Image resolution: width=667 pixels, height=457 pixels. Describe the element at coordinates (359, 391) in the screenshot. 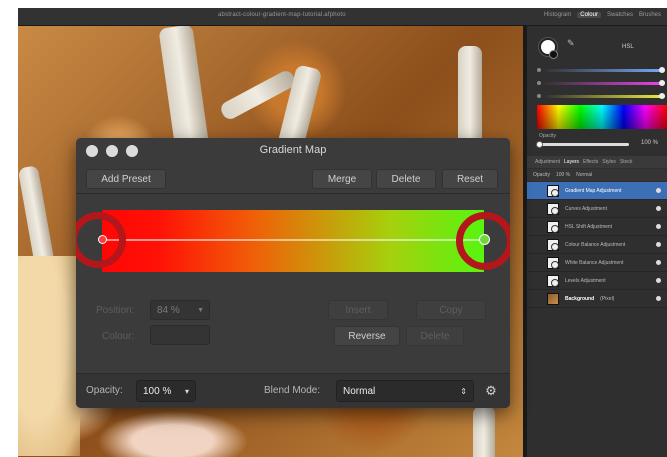

I see `blend-mode-value: Normal` at that location.